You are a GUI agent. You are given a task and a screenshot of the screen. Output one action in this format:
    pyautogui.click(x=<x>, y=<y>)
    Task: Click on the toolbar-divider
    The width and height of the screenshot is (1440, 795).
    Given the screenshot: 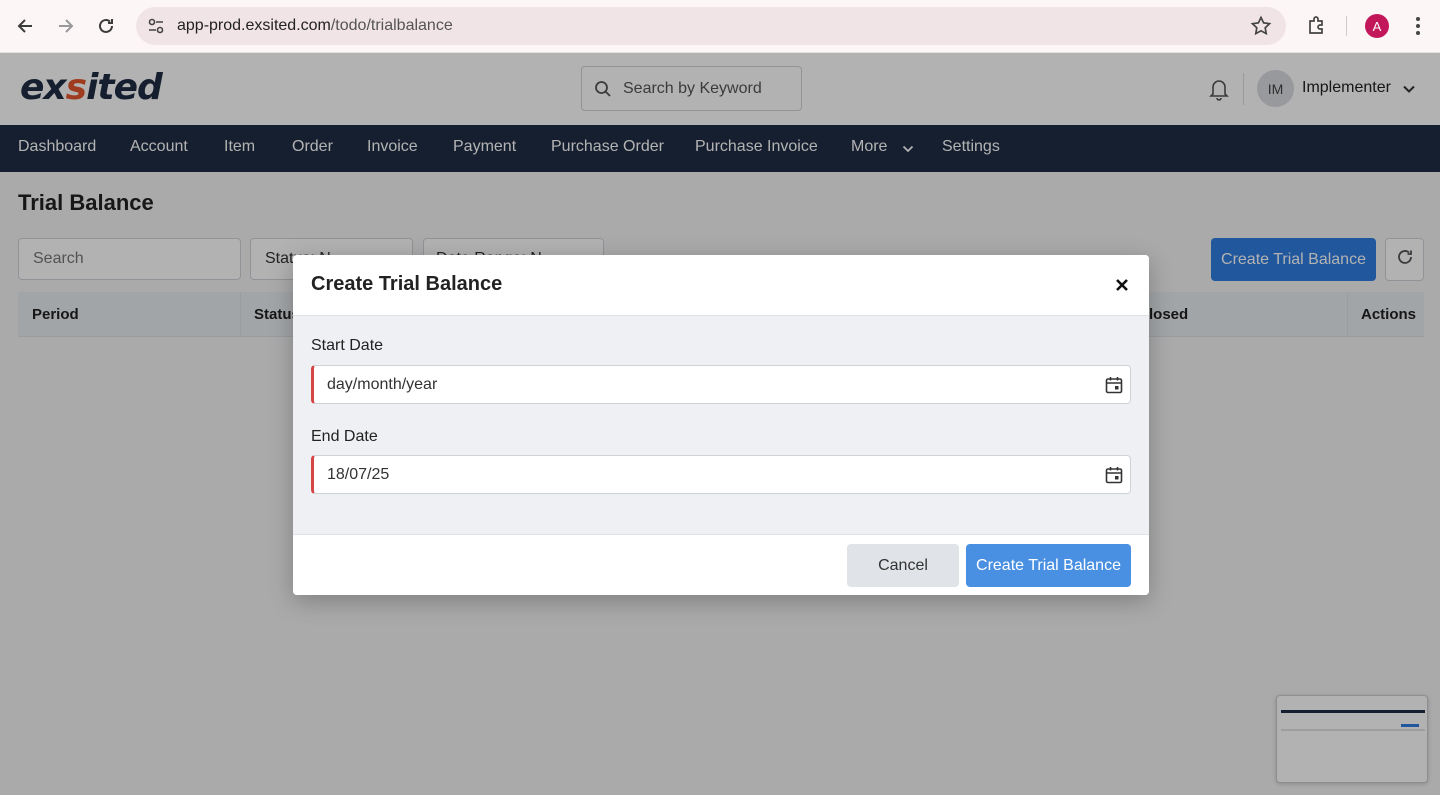 What is the action you would take?
    pyautogui.click(x=1346, y=26)
    